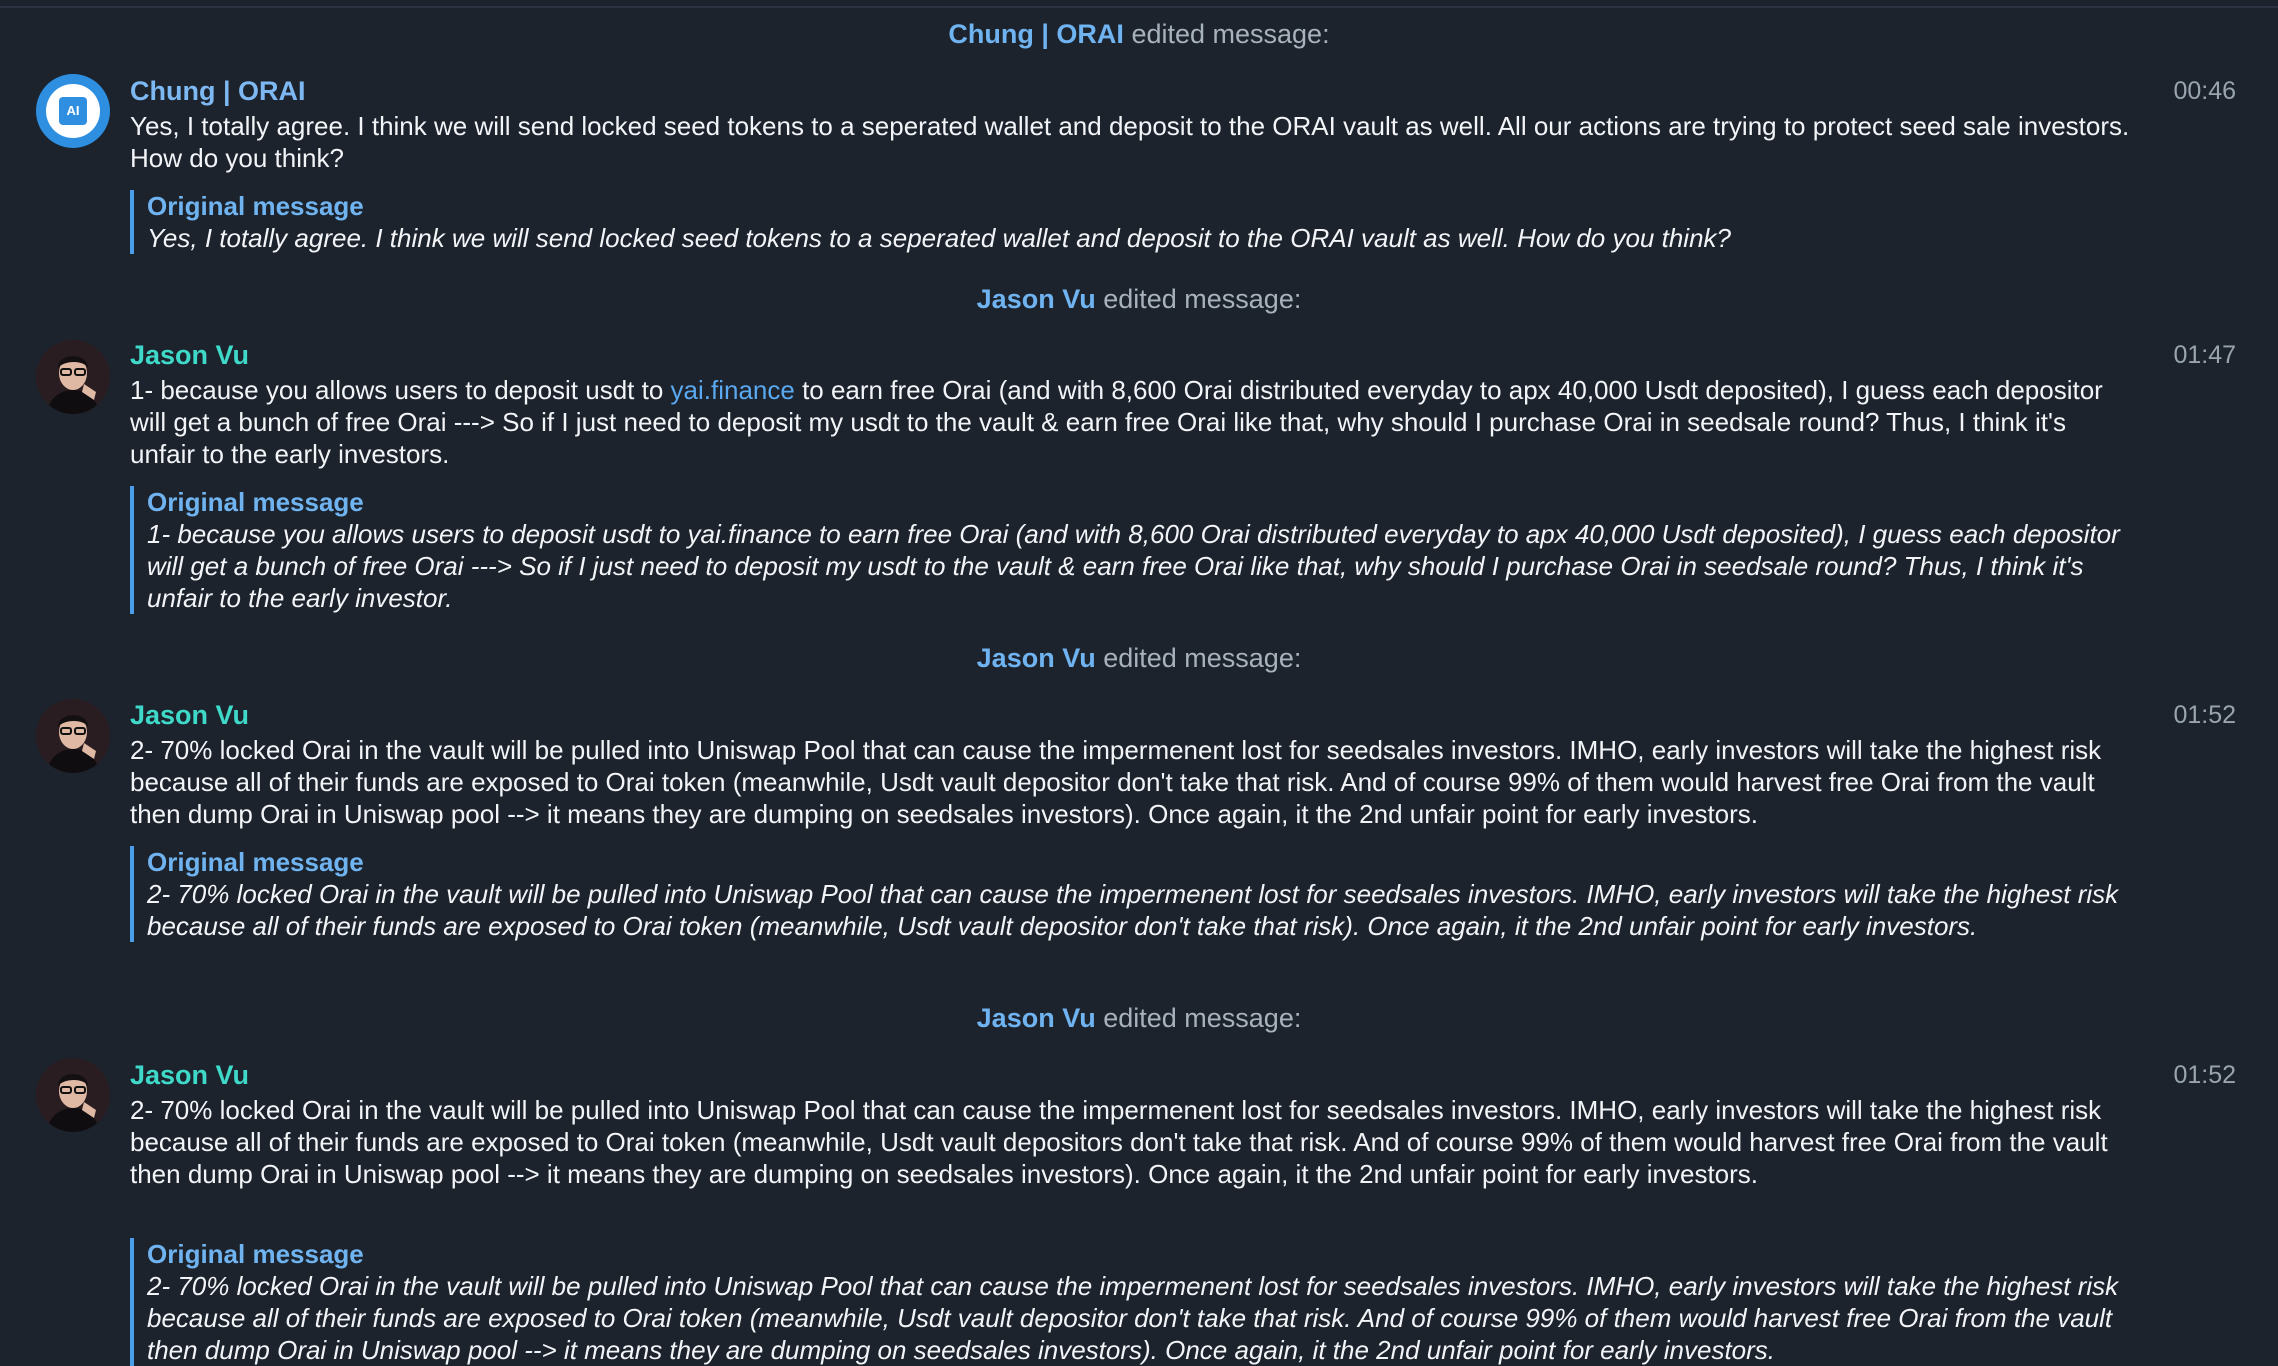 This screenshot has width=2278, height=1366. Describe the element at coordinates (2204, 91) in the screenshot. I see `message-time: 00:46` at that location.